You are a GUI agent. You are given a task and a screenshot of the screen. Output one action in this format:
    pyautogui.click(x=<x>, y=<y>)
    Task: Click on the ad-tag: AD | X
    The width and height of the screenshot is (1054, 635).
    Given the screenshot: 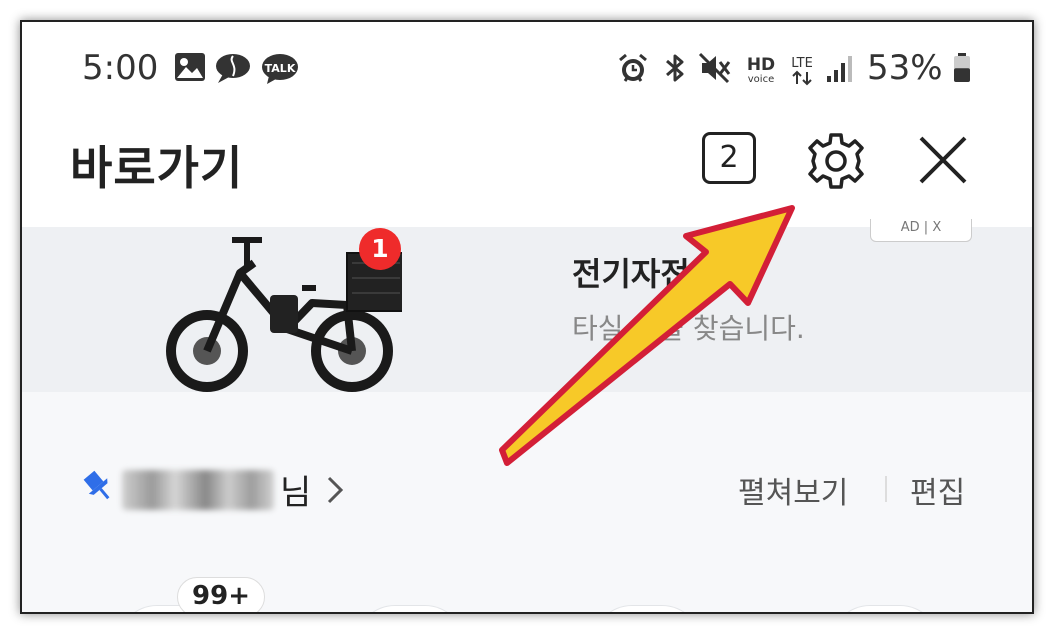 What is the action you would take?
    pyautogui.click(x=921, y=230)
    